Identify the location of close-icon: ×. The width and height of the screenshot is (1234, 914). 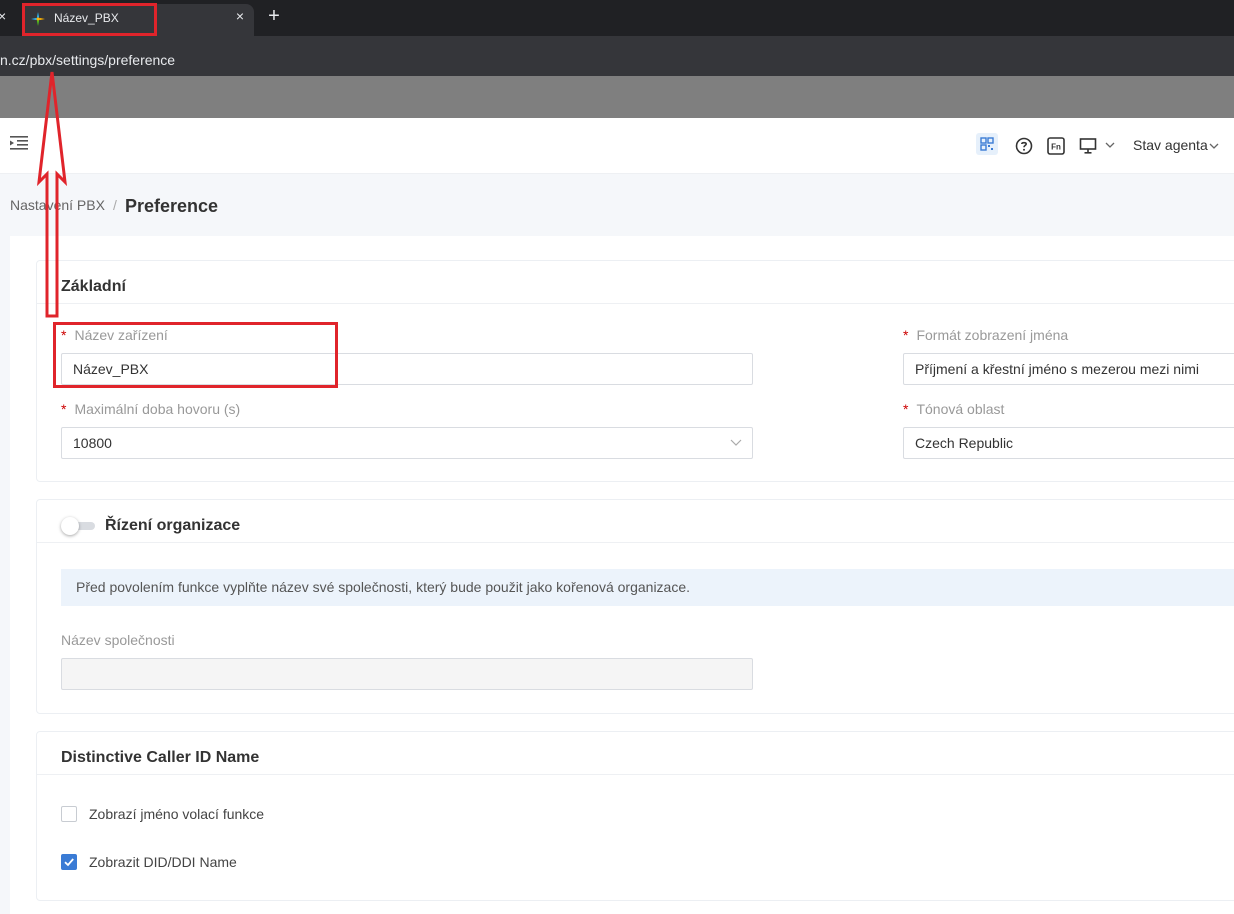
(4, 16).